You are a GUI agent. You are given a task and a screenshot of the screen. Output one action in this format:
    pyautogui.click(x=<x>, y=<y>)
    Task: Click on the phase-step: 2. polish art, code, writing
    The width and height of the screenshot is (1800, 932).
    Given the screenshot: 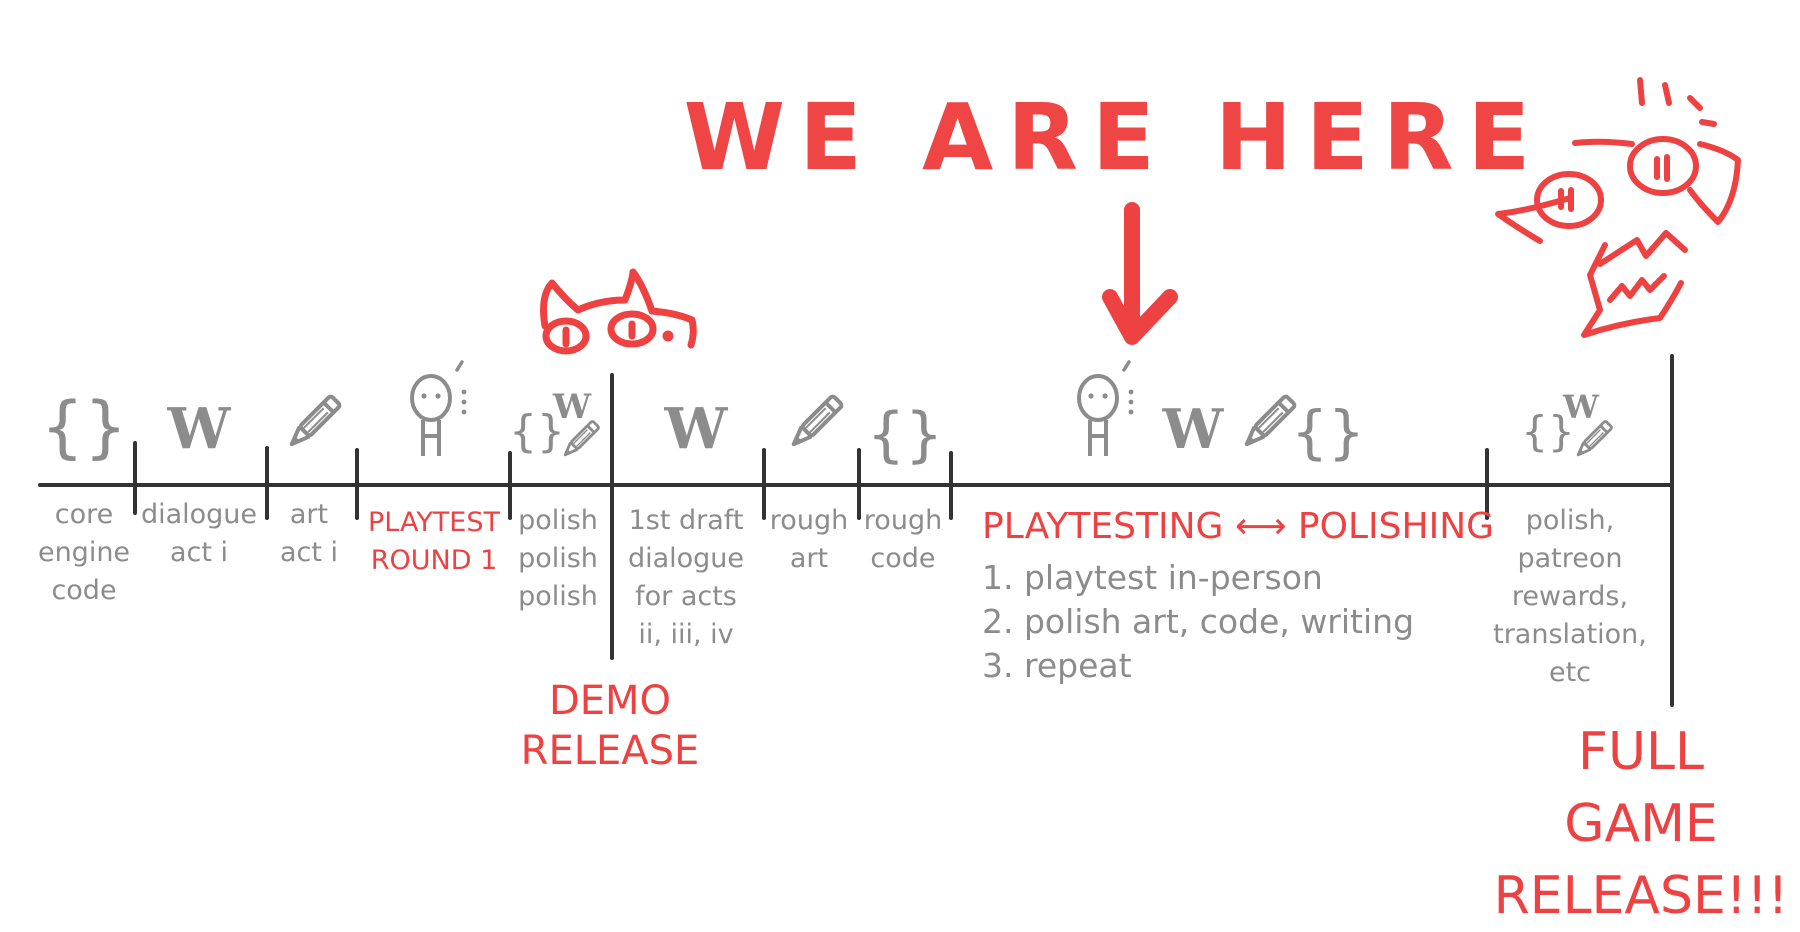 What is the action you would take?
    pyautogui.click(x=1198, y=621)
    